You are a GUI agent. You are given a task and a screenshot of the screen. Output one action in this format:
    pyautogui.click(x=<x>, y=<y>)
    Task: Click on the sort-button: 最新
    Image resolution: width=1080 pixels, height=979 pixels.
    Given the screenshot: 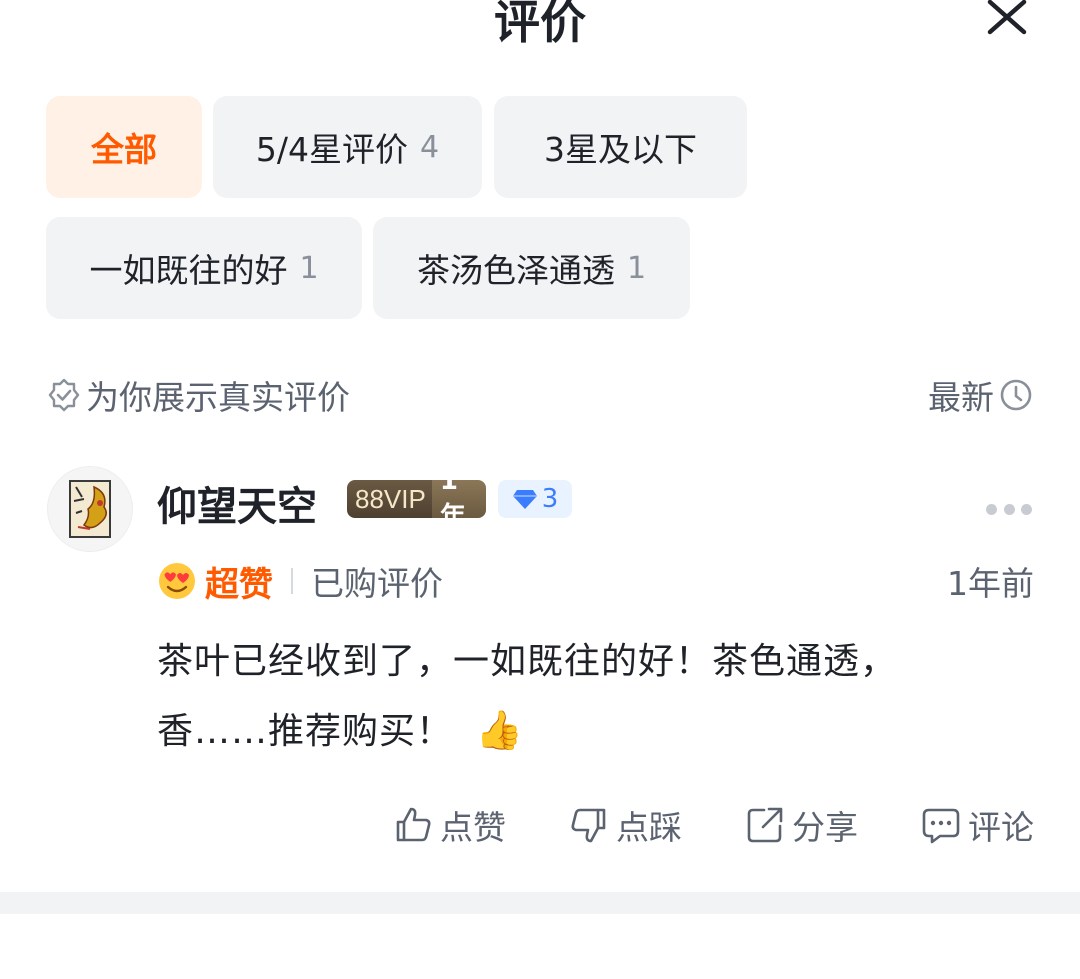 What is the action you would take?
    pyautogui.click(x=981, y=395)
    